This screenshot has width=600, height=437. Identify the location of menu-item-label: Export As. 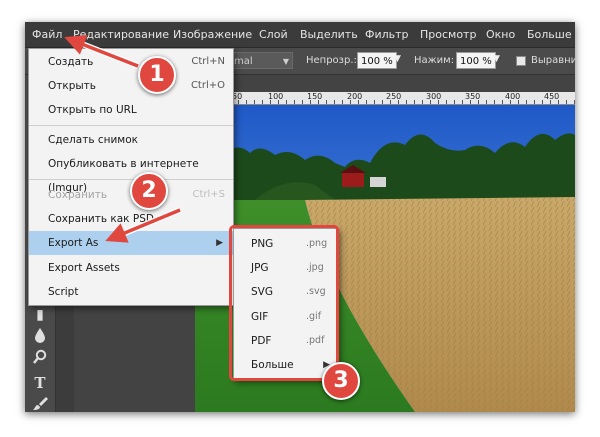
(73, 243).